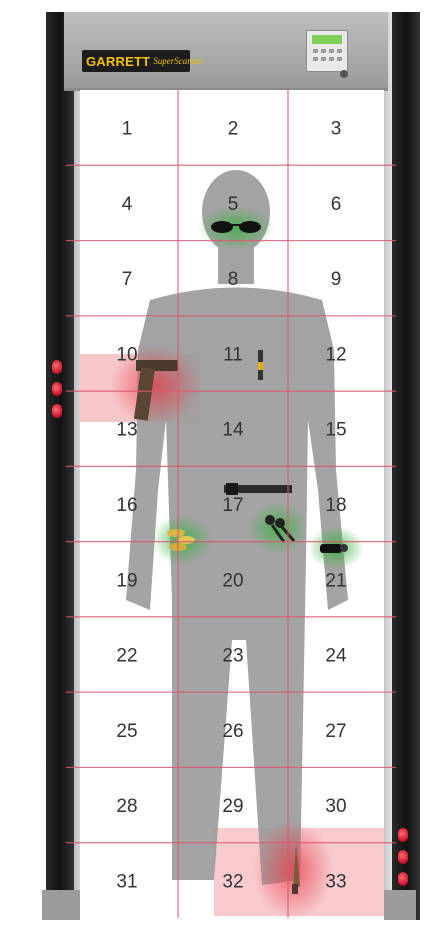 This screenshot has height=930, width=439. I want to click on zone-label-20: 20, so click(232, 580).